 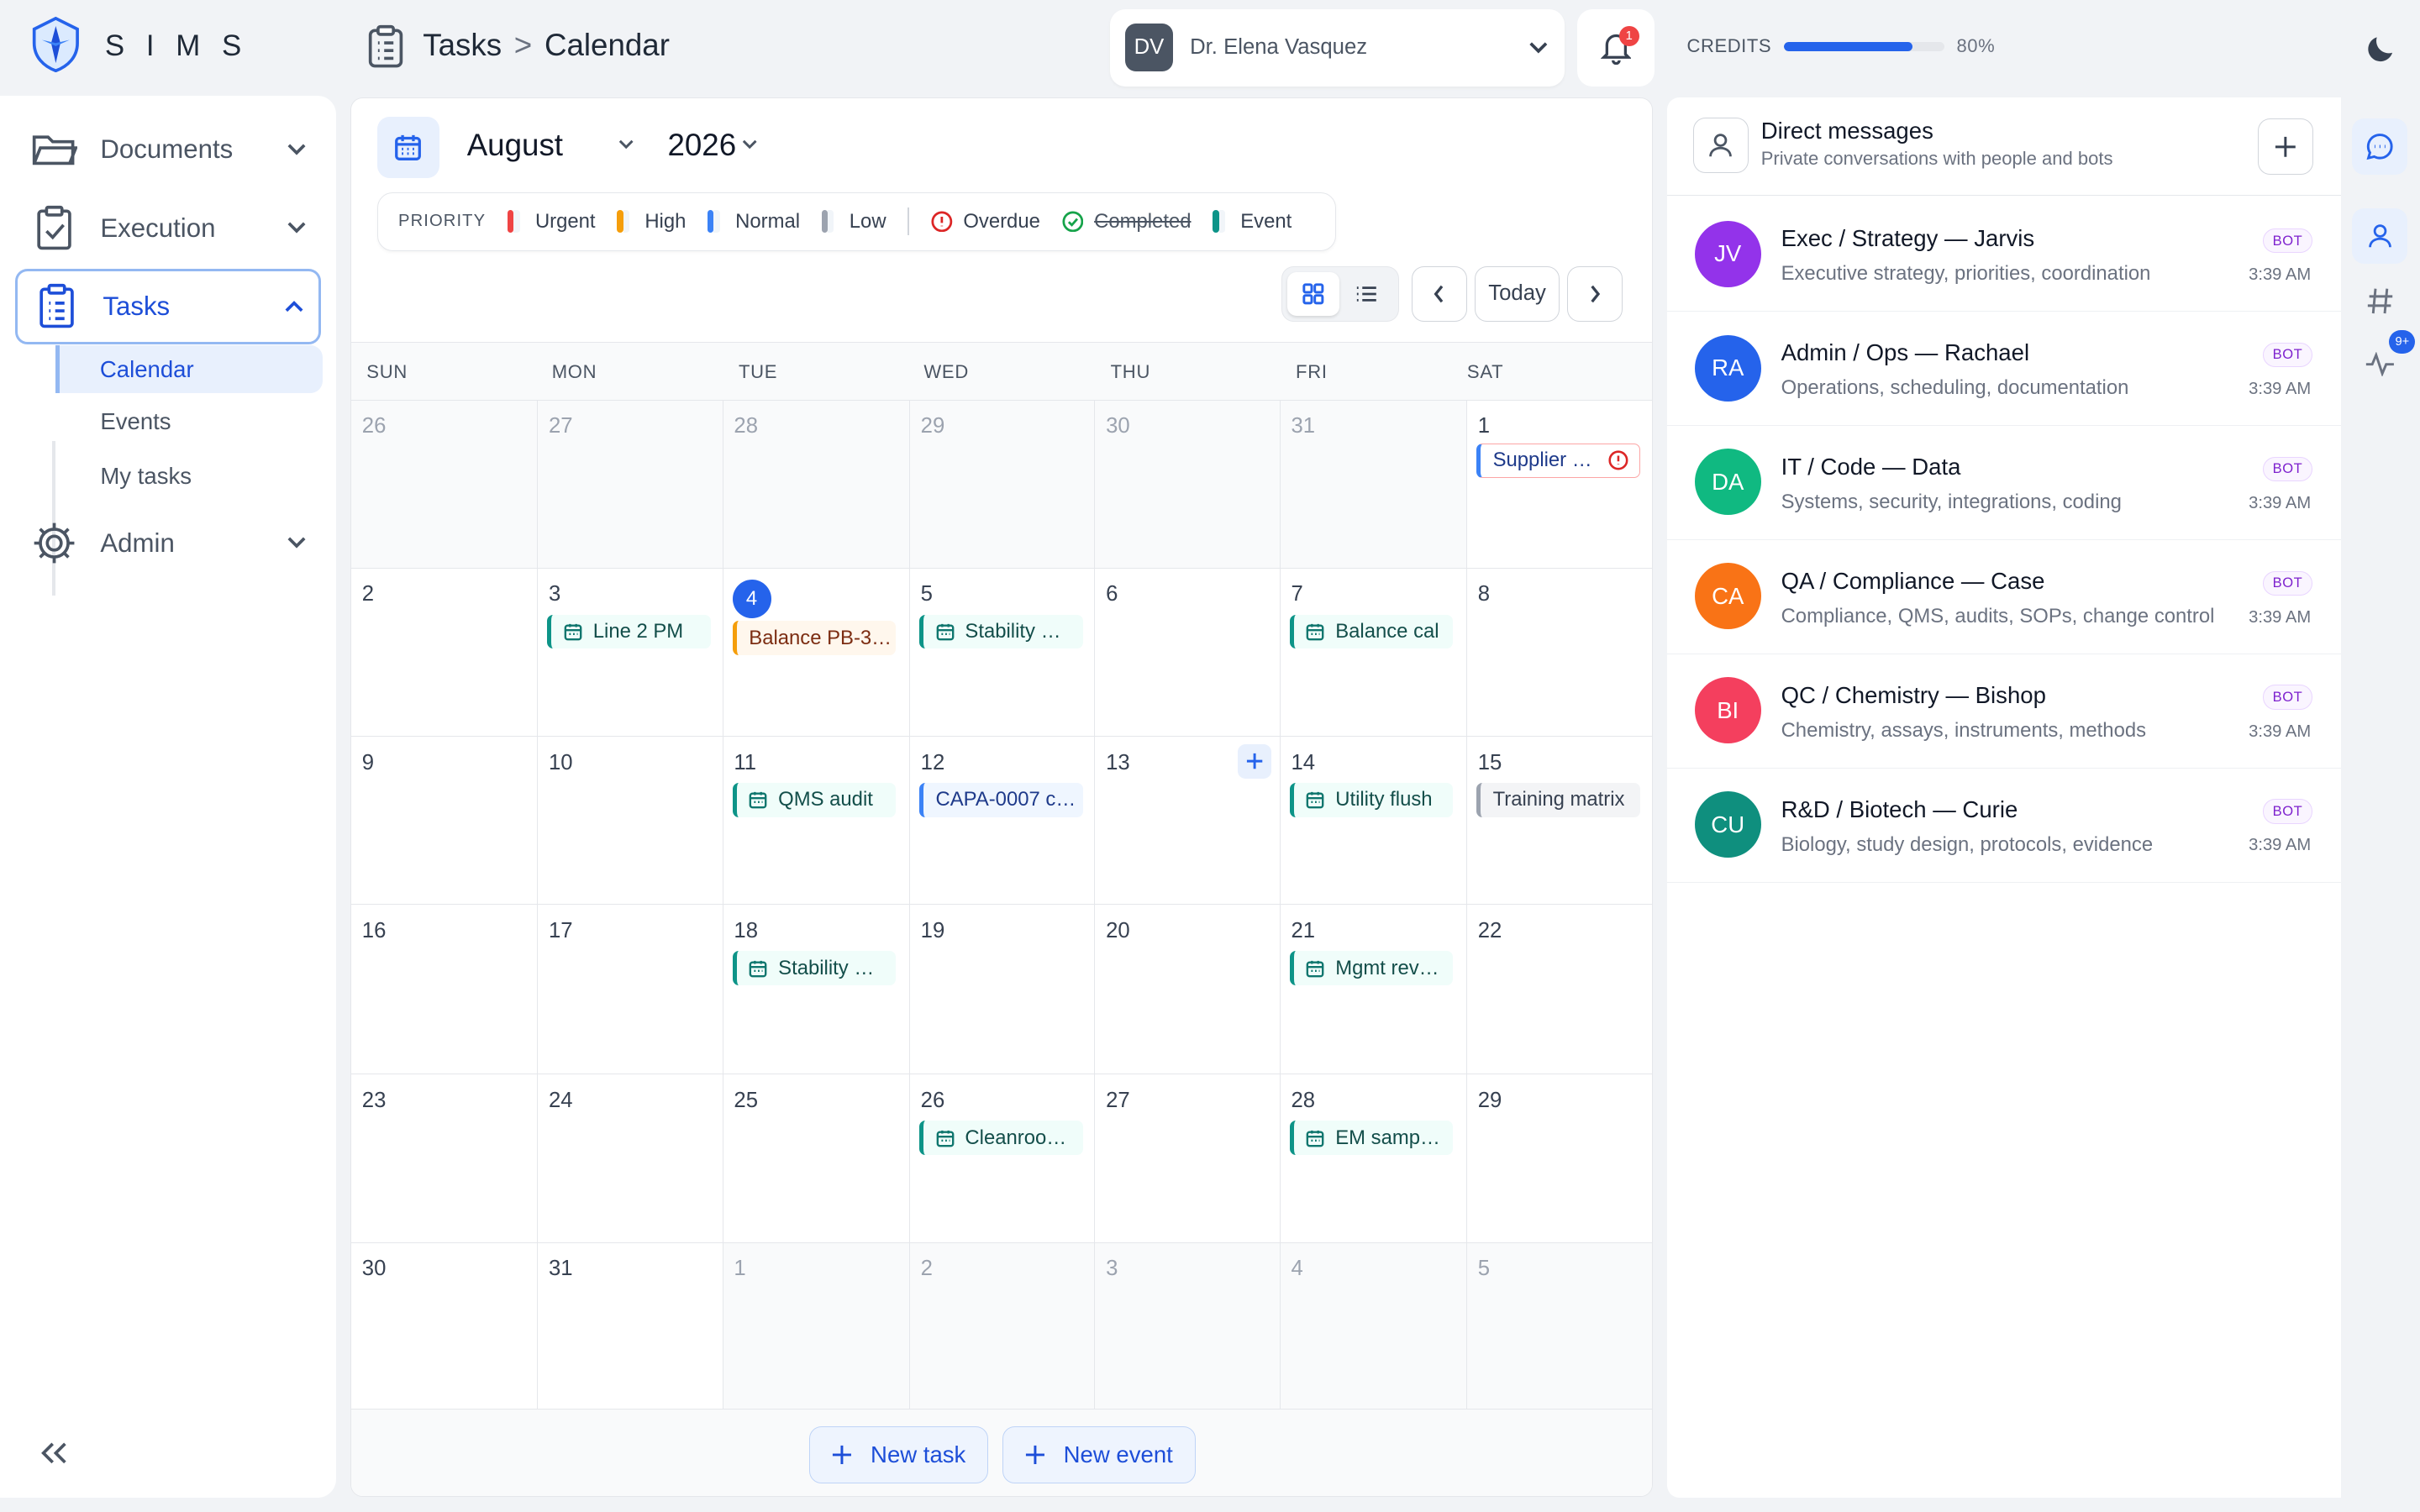 I want to click on day-cell: 7 Balance cal, so click(x=1374, y=653).